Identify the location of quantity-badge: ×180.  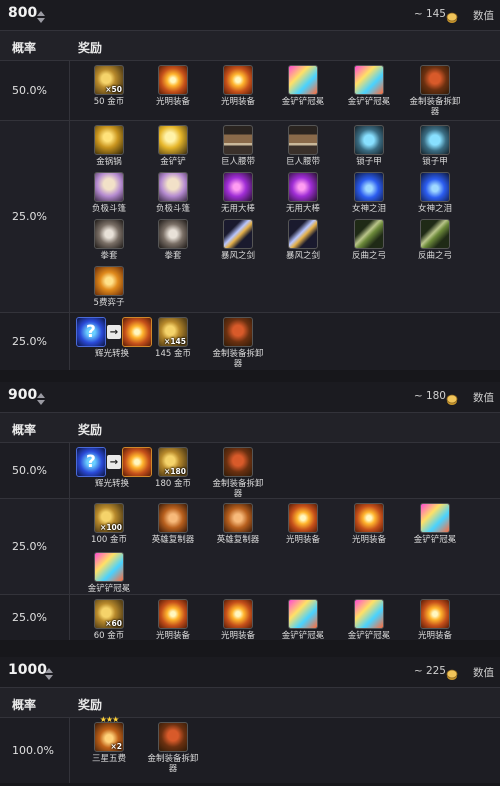
(175, 471).